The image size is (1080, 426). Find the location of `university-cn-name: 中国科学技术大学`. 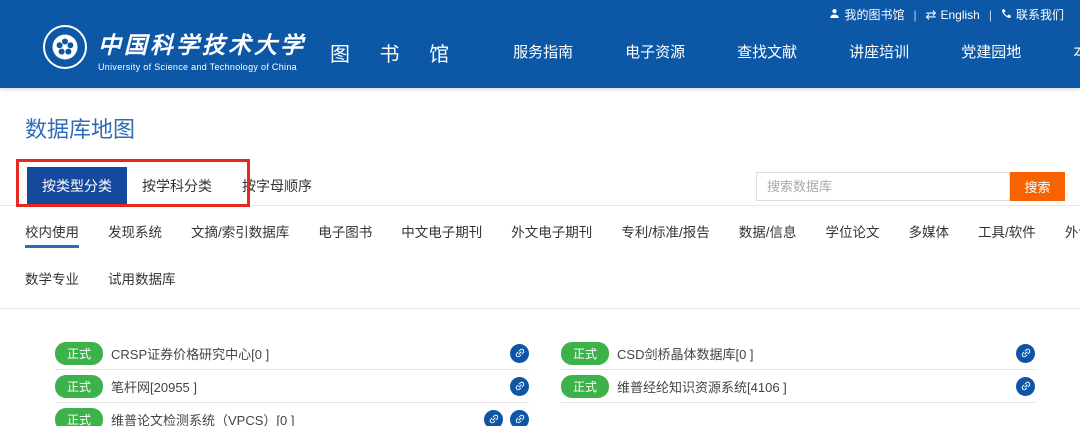

university-cn-name: 中国科学技术大学 is located at coordinates (202, 45).